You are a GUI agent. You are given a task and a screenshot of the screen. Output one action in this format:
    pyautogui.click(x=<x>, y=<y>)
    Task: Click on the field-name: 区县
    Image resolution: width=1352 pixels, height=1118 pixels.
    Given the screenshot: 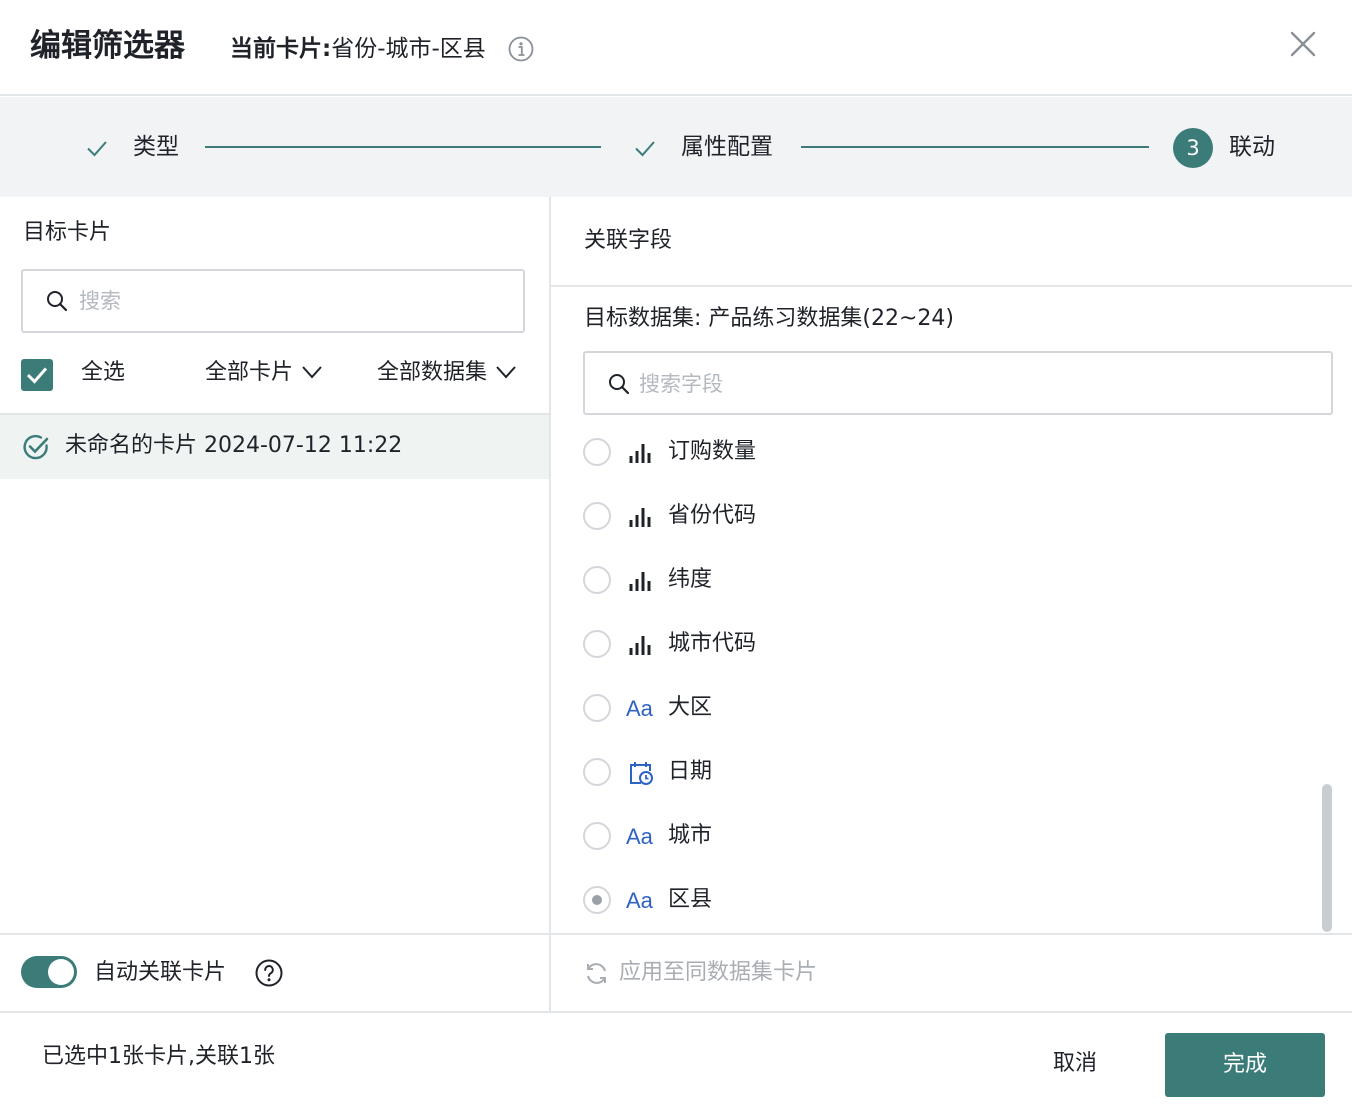 What is the action you would take?
    pyautogui.click(x=690, y=899)
    